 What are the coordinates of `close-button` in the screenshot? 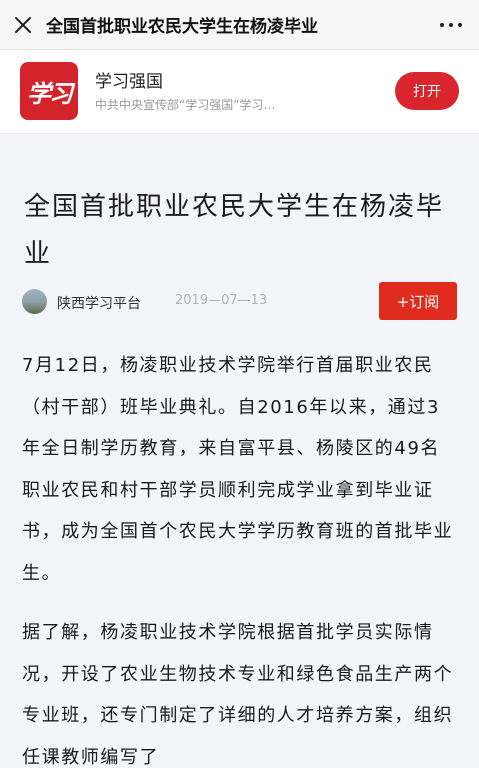 It's located at (23, 25).